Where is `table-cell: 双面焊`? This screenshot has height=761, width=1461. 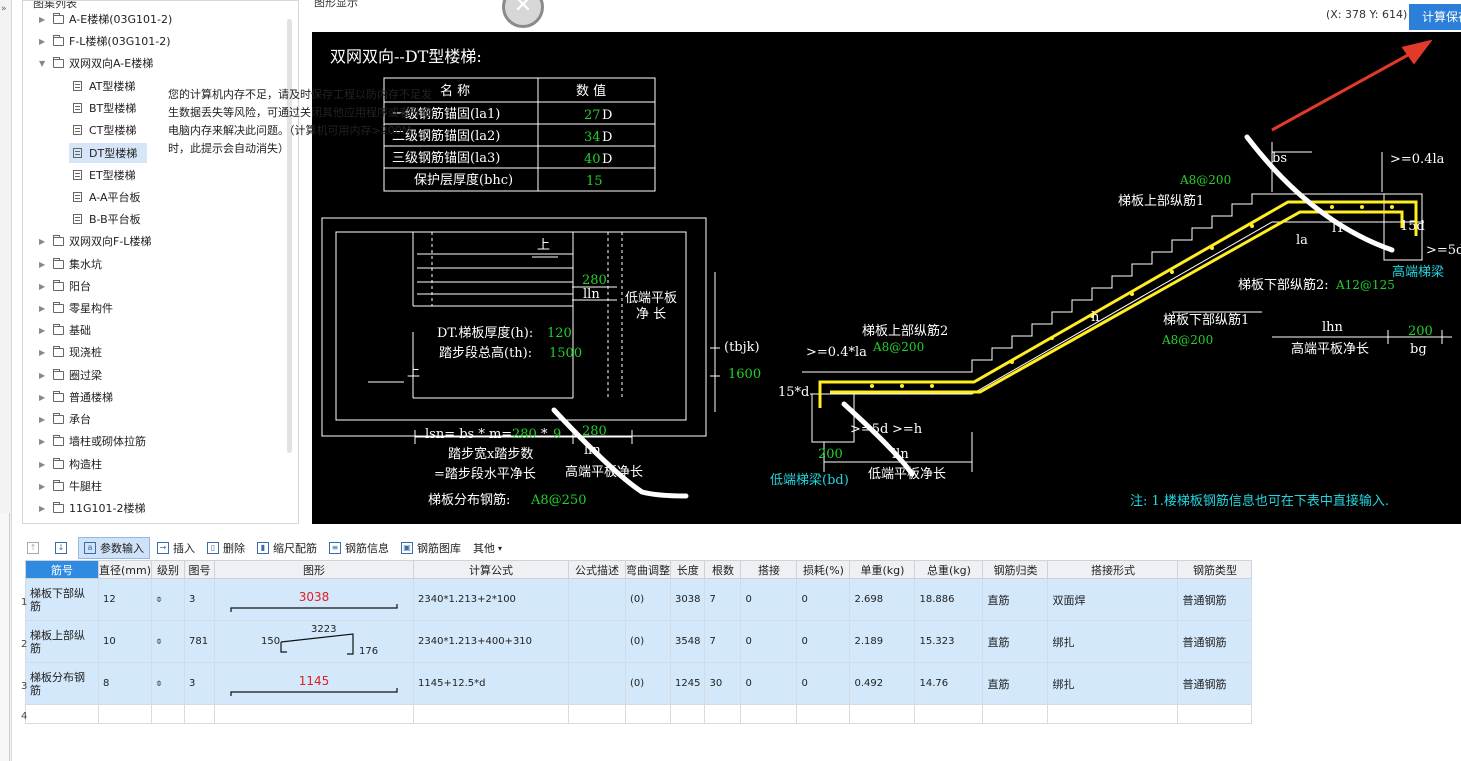
table-cell: 双面焊 is located at coordinates (1113, 599).